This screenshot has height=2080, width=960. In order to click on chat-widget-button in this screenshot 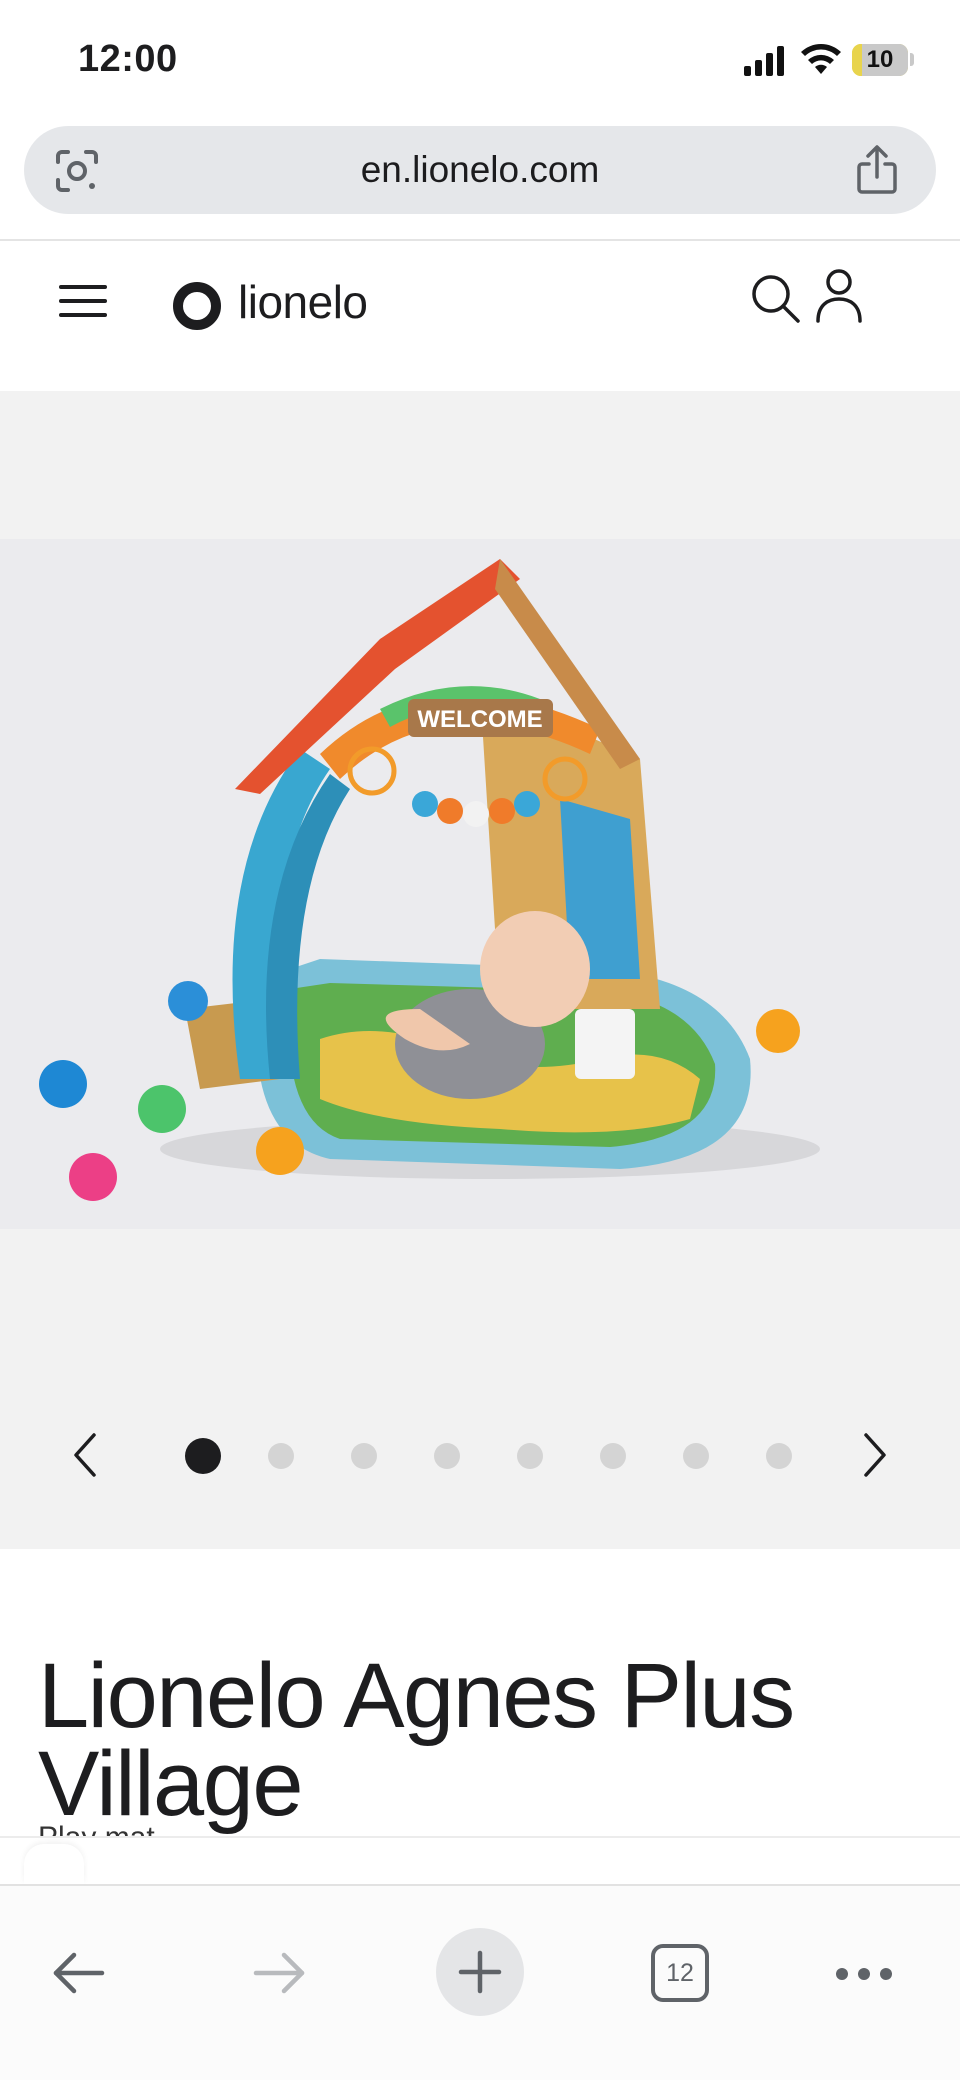, I will do `click(54, 1864)`.